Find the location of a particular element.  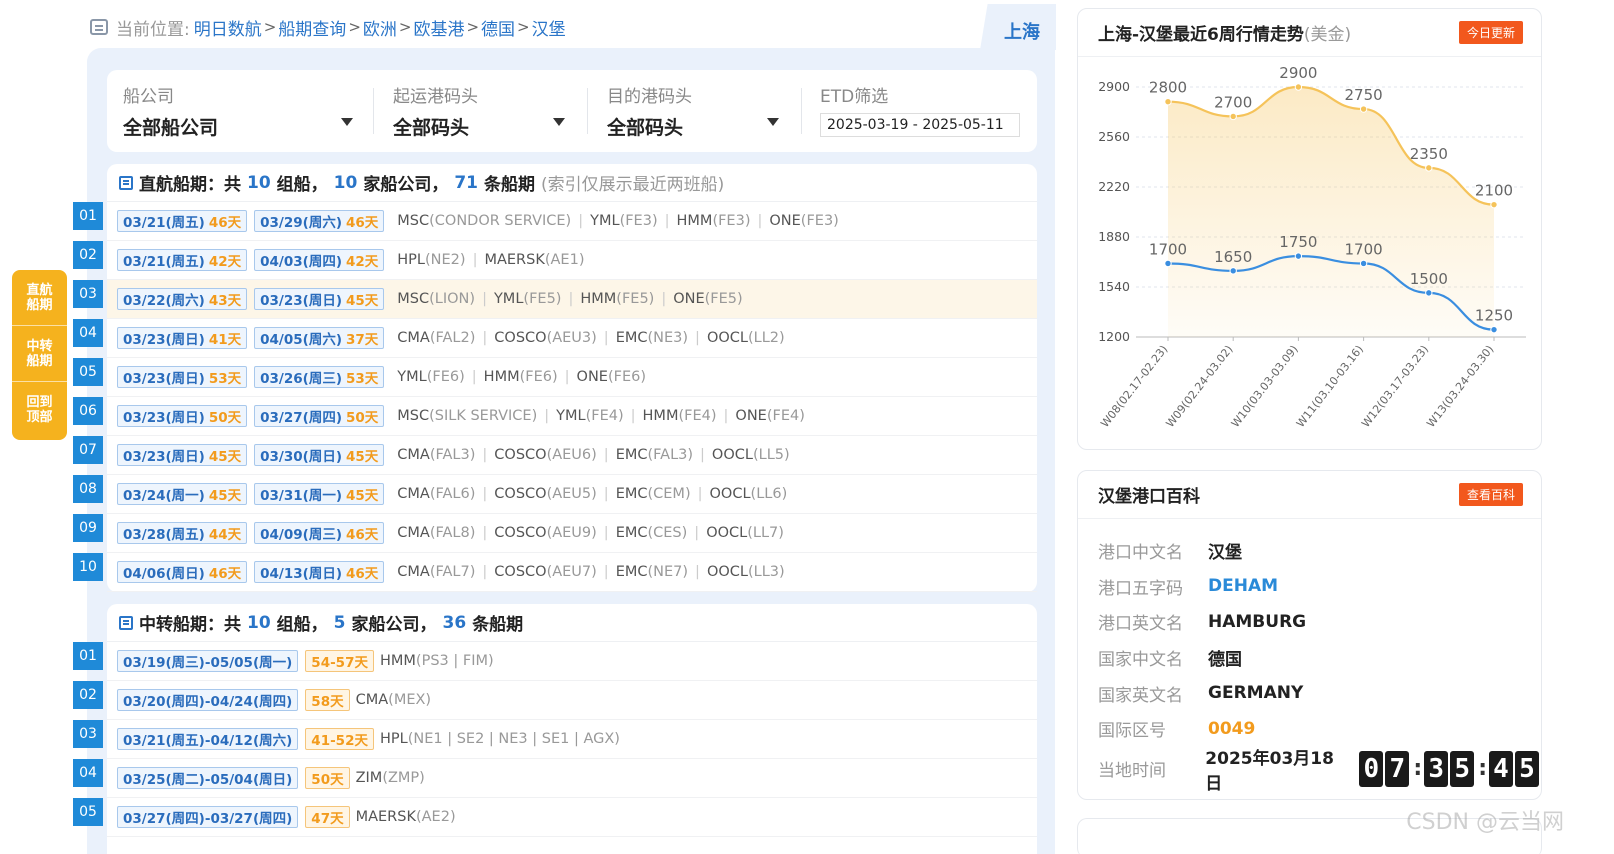

date-range-tag: 03/20(周四)-04/24(周四) is located at coordinates (208, 700).